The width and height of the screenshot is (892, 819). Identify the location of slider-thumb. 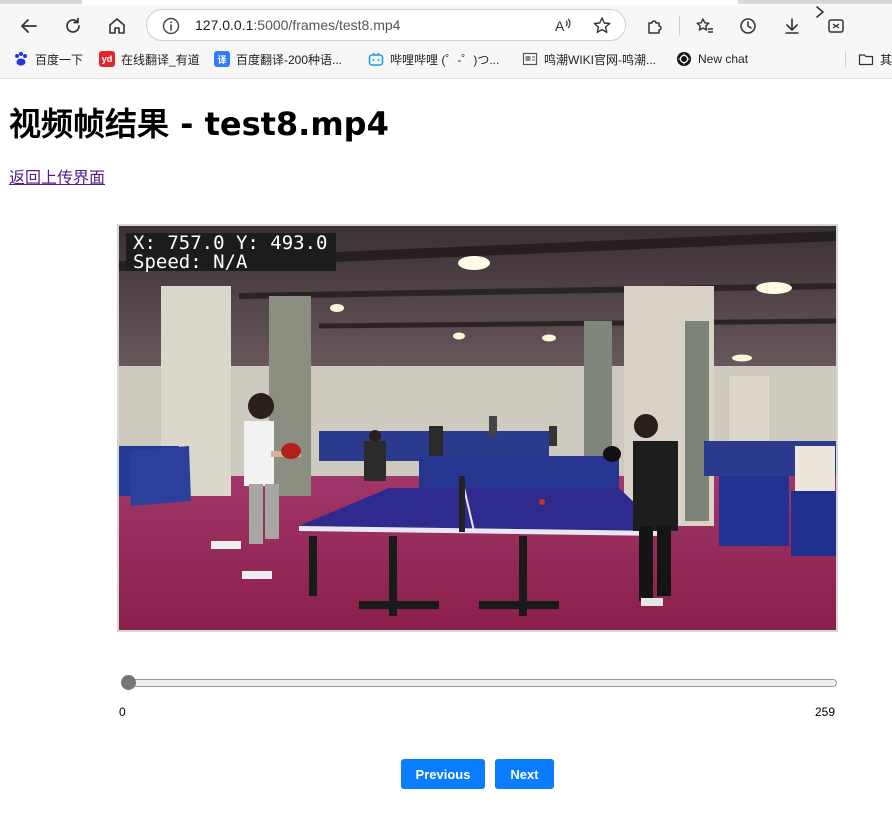
(128, 682).